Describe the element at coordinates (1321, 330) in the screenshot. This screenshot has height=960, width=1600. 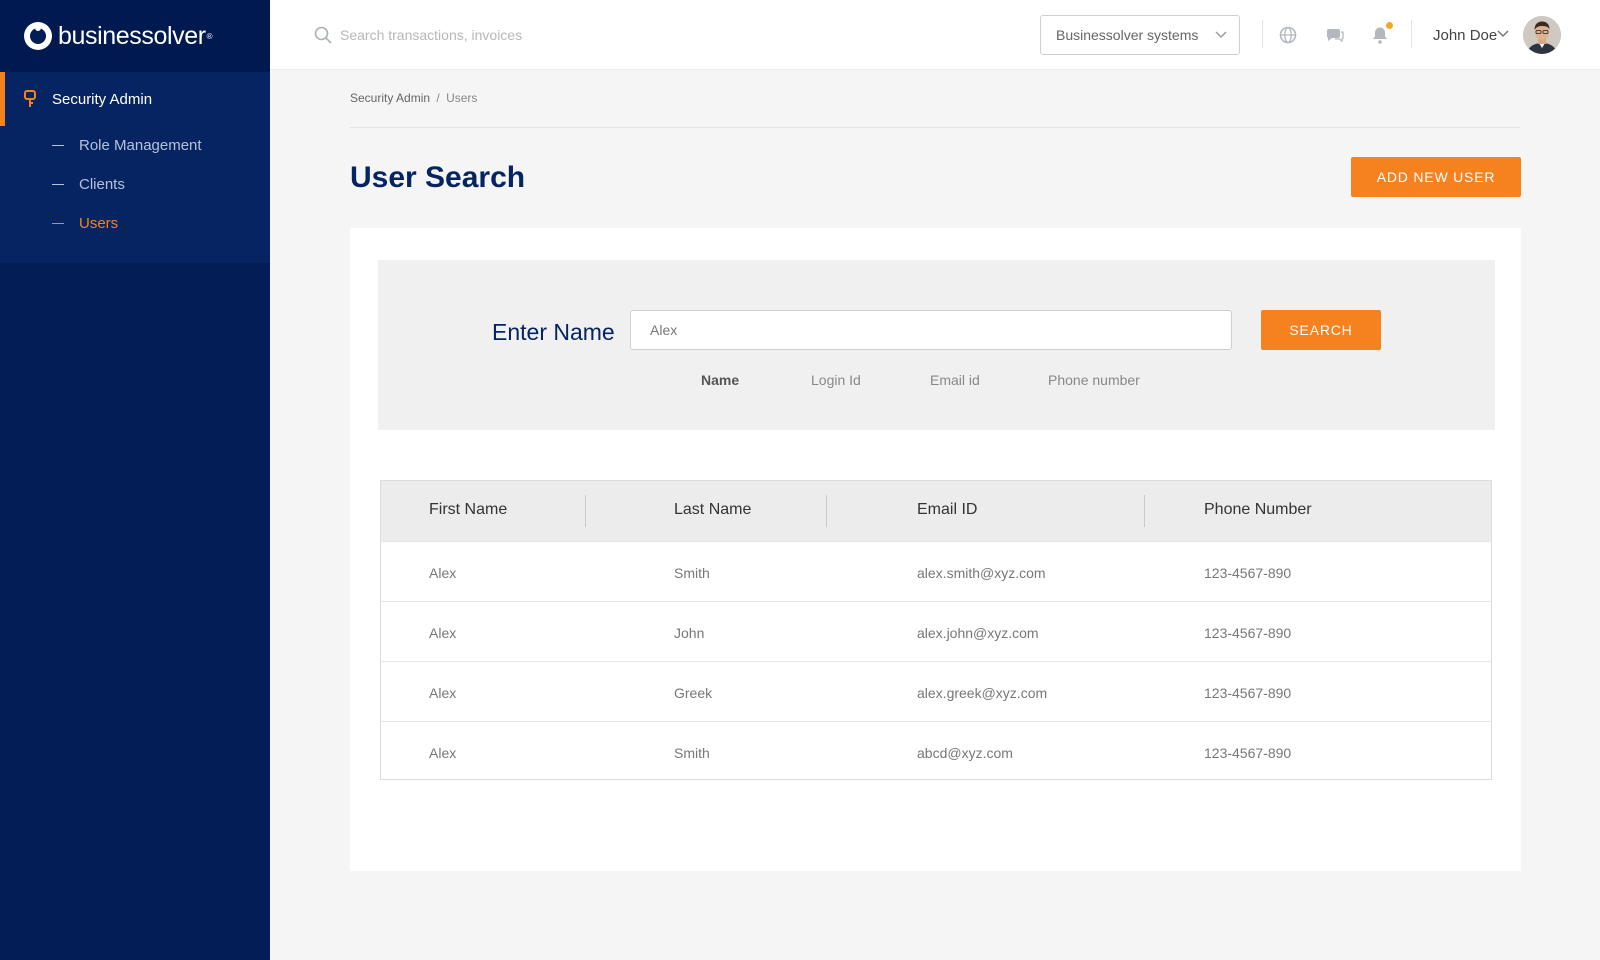
I see `search-button: SEARCH` at that location.